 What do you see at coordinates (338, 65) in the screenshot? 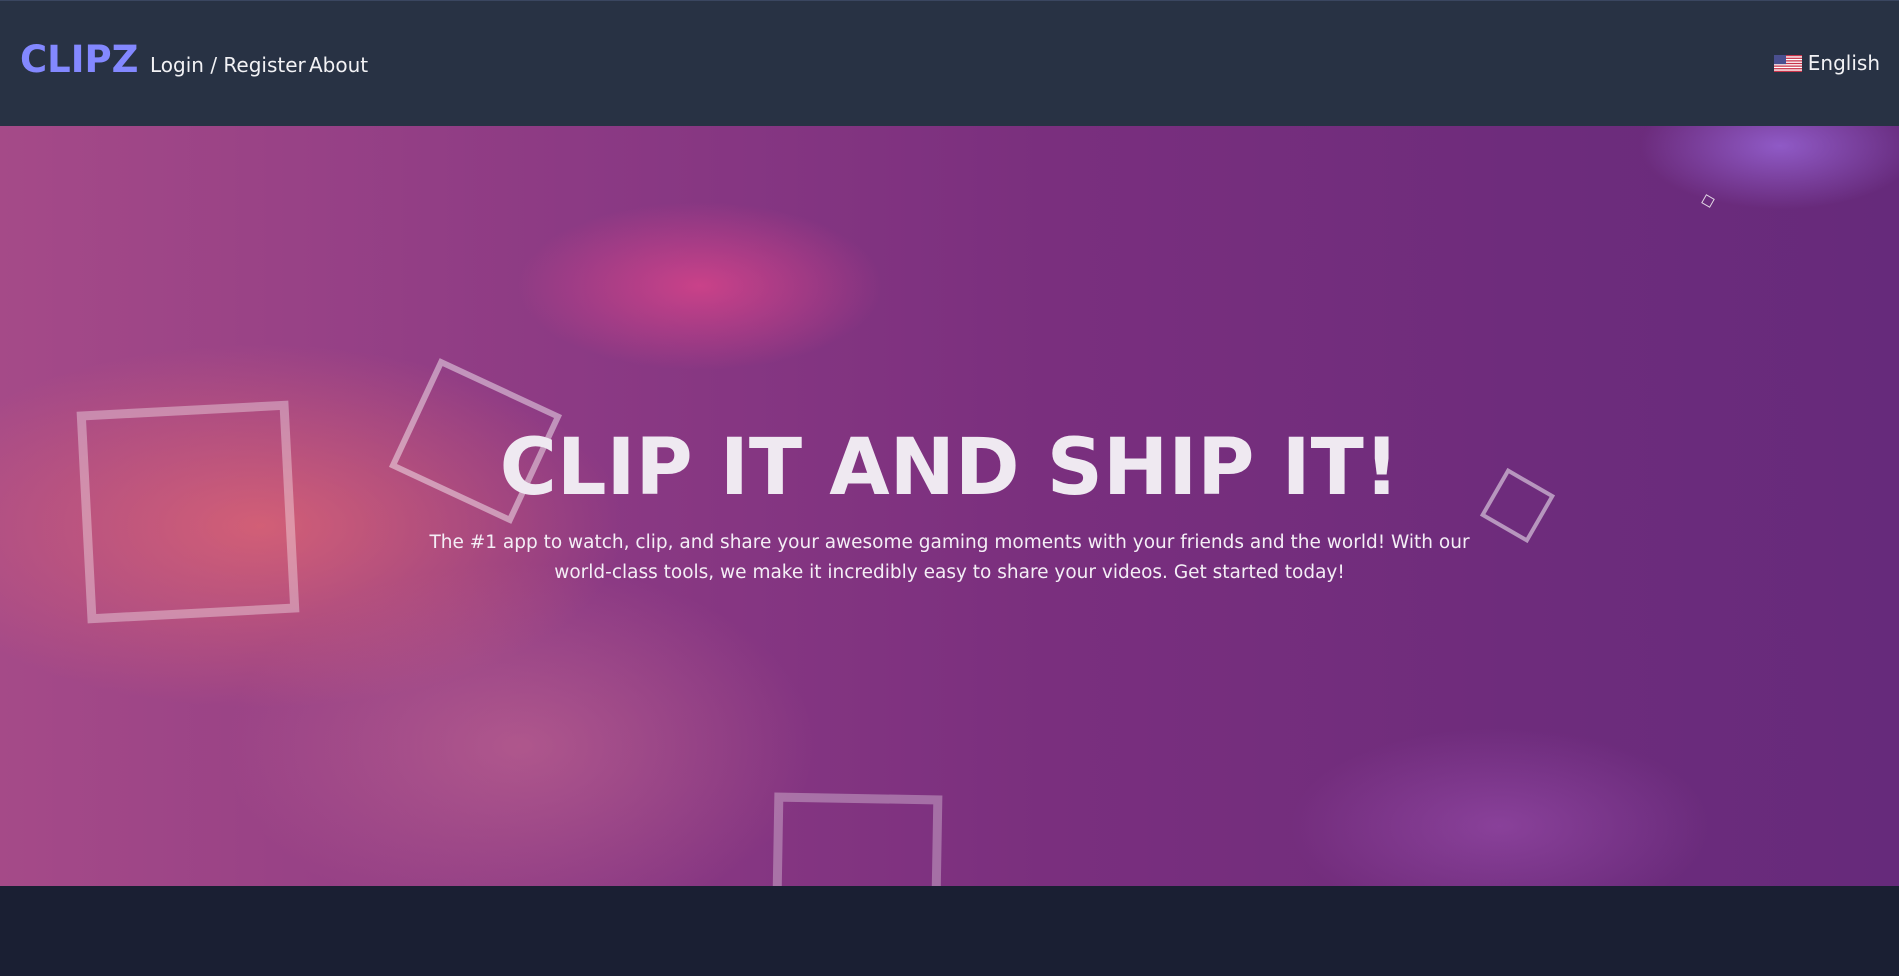
I see `nav-about-link: About` at bounding box center [338, 65].